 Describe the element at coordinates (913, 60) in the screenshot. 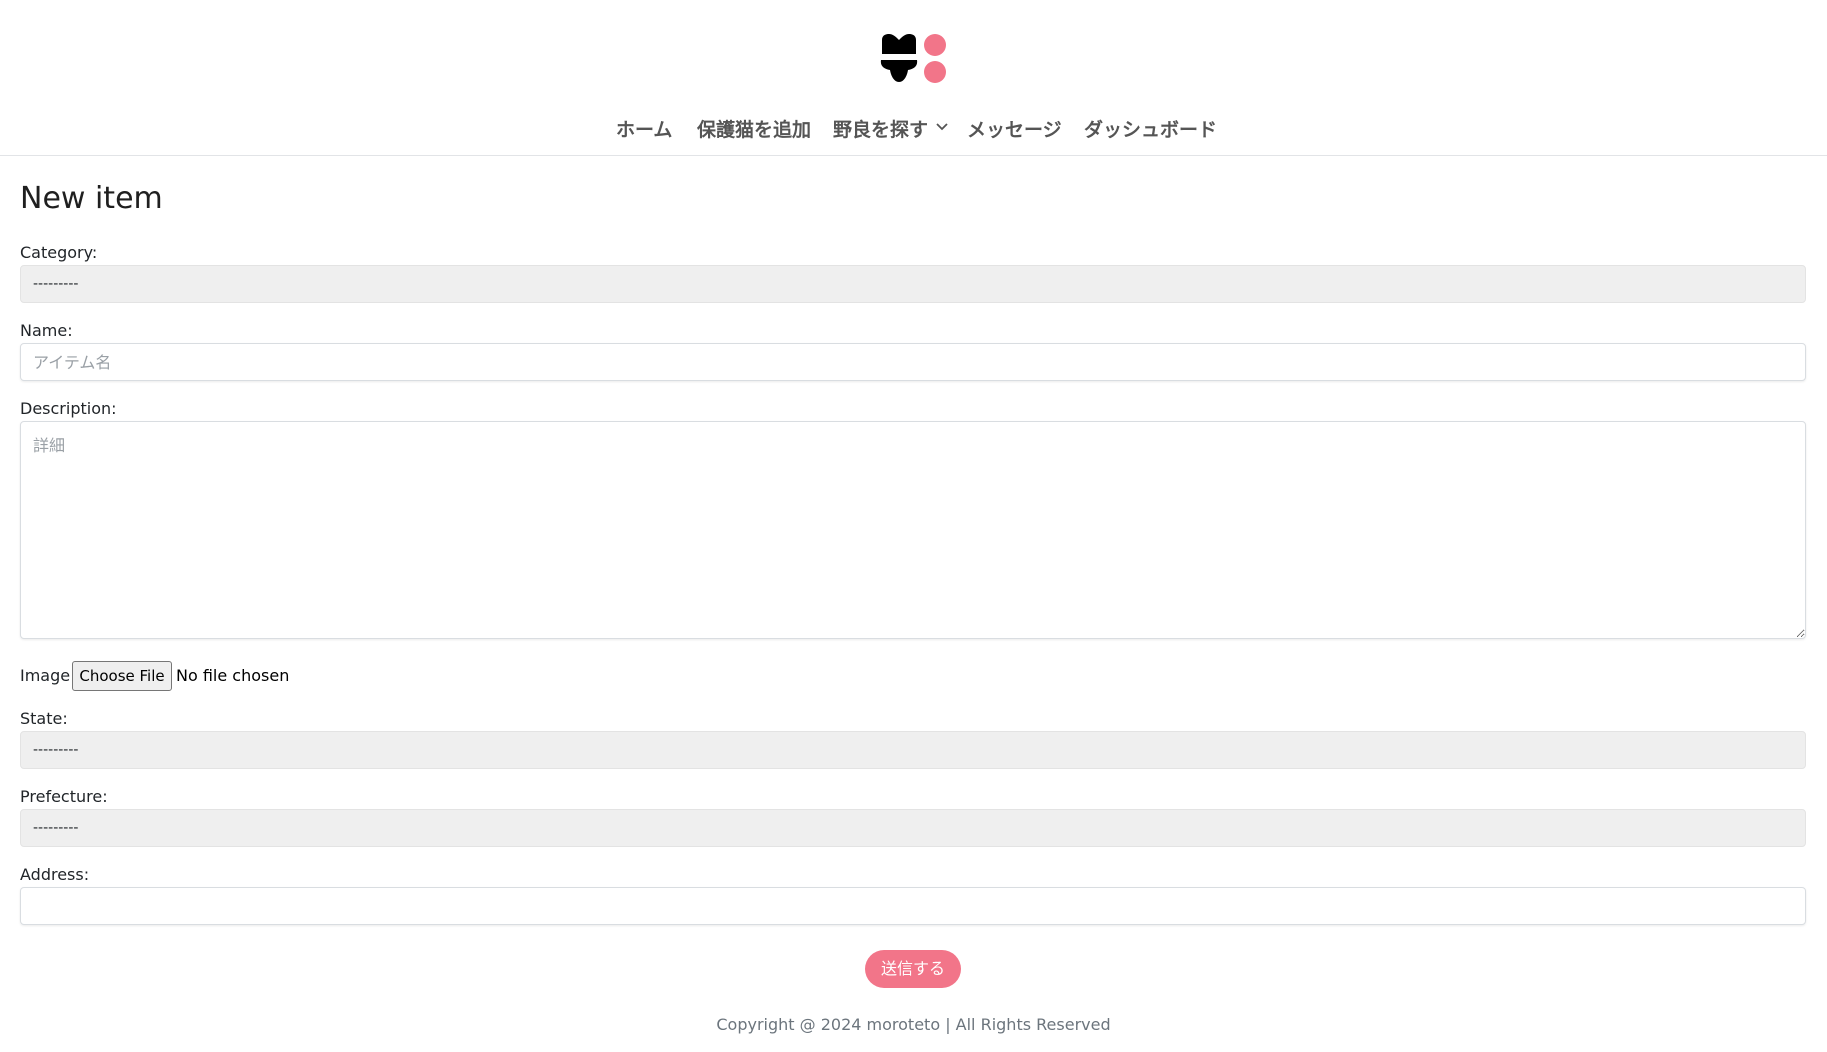

I see `cat-paw-logo-icon` at that location.